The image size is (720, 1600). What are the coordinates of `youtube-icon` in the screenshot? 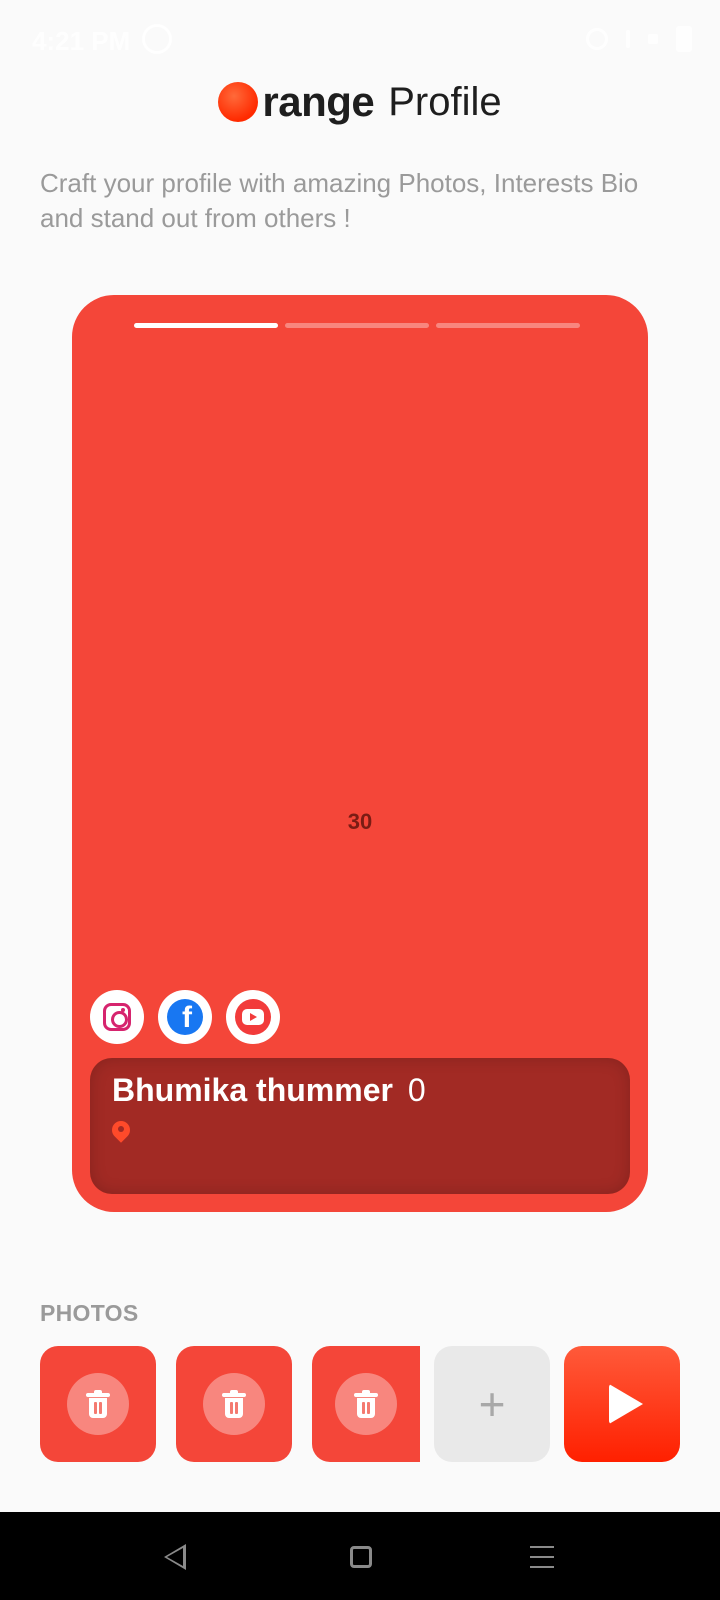 It's located at (253, 1017).